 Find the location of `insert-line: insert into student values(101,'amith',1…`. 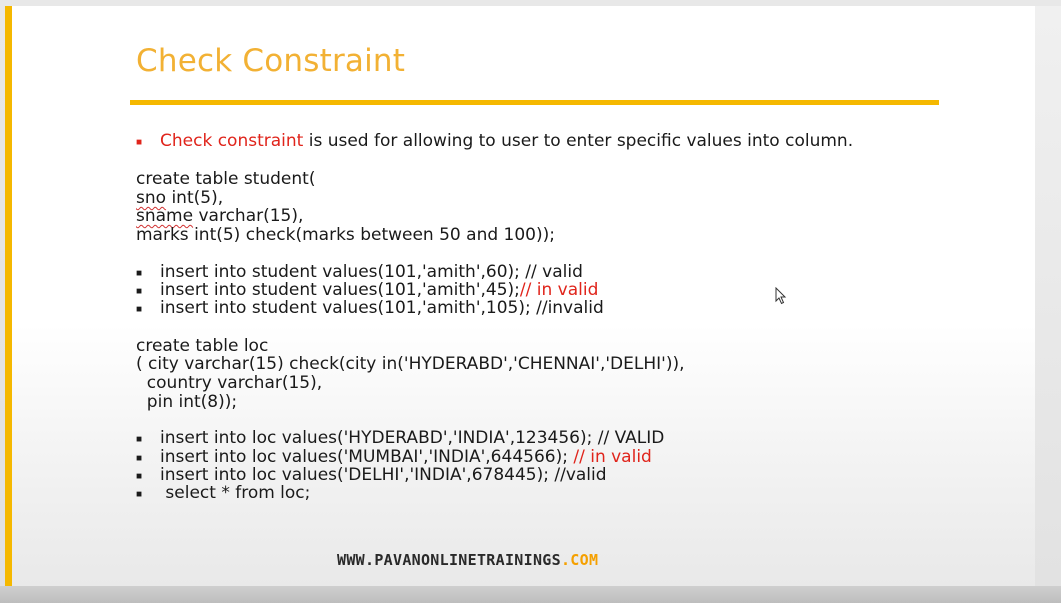

insert-line: insert into student values(101,'amith',1… is located at coordinates (382, 308).